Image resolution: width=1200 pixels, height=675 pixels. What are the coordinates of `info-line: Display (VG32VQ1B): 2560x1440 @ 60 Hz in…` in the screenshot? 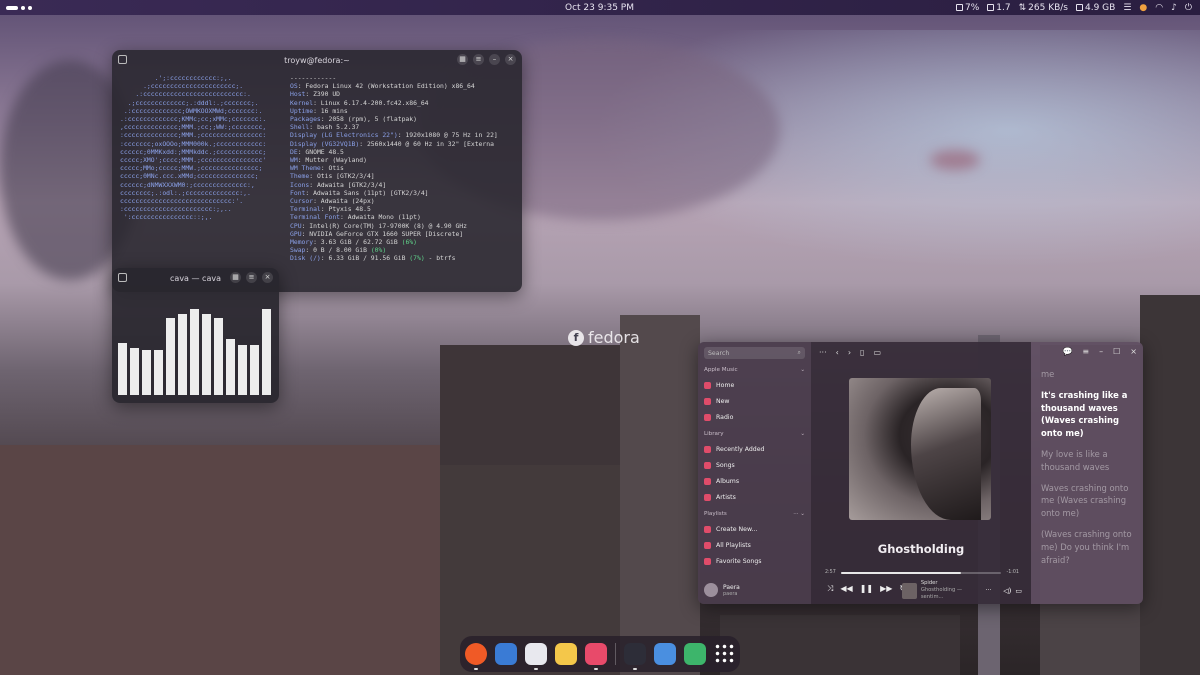 It's located at (402, 144).